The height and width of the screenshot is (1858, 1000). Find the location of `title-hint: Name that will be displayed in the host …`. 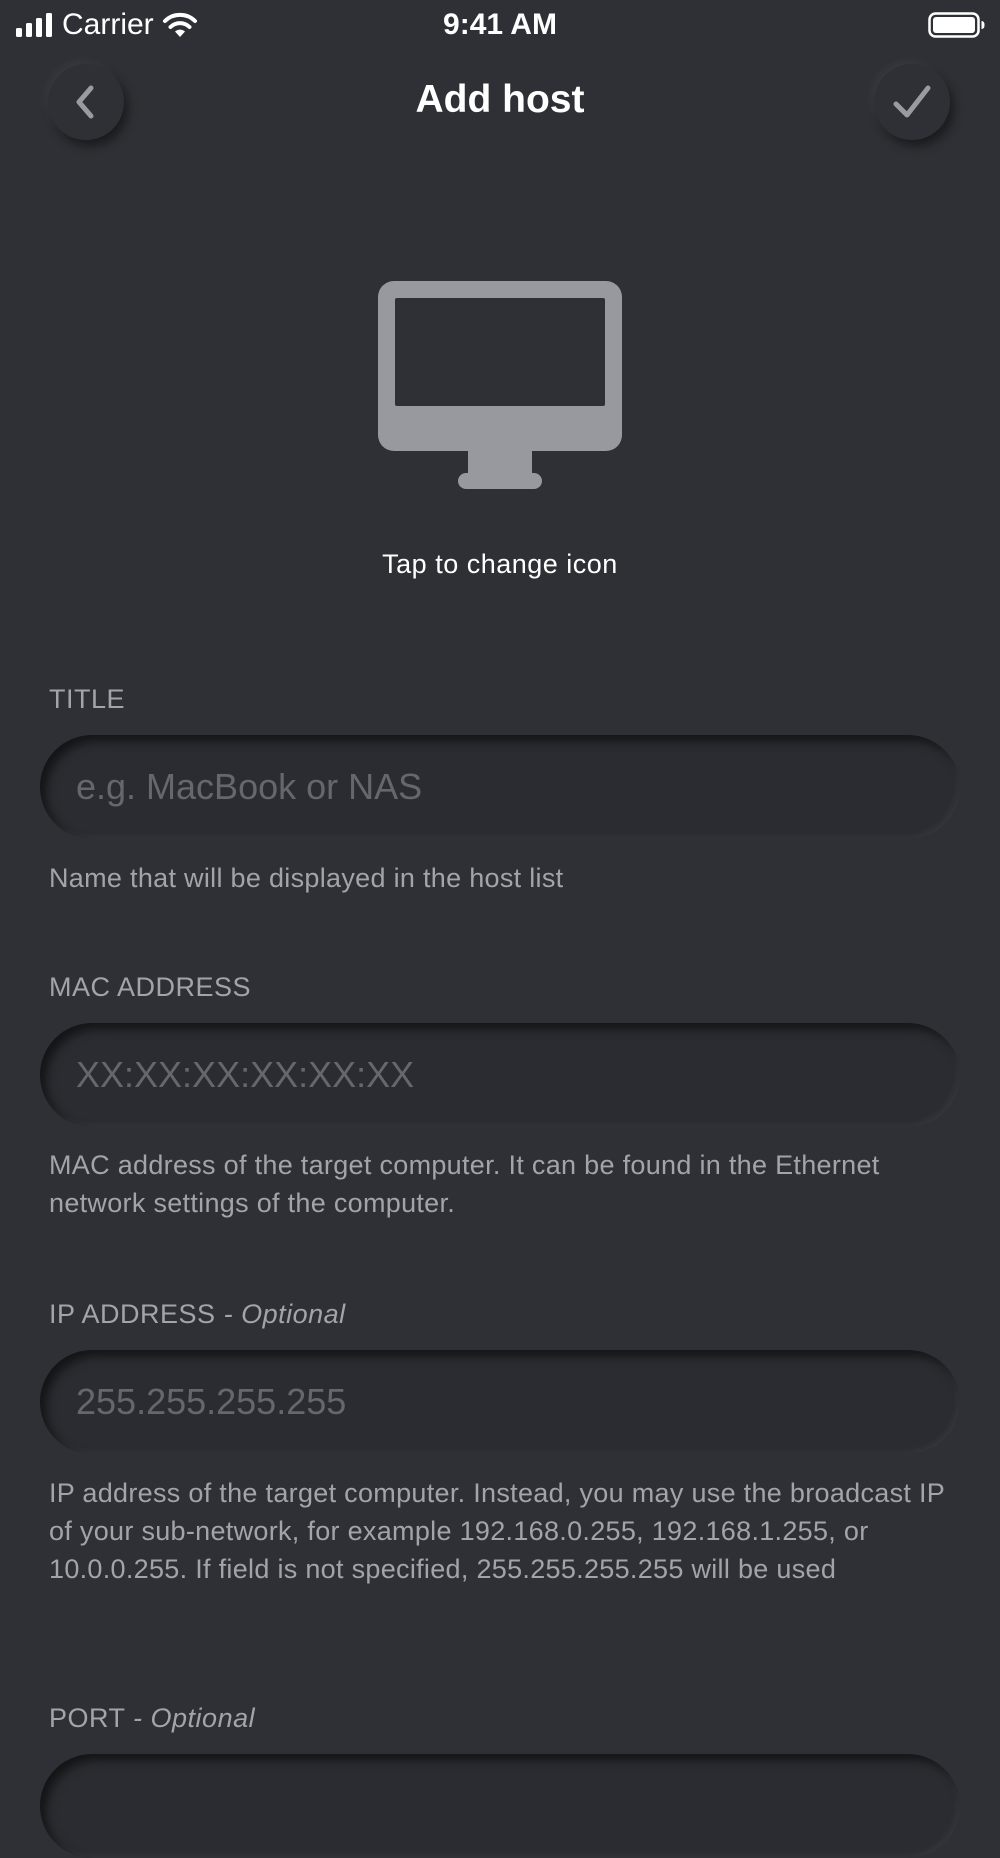

title-hint: Name that will be displayed in the host … is located at coordinates (306, 878).